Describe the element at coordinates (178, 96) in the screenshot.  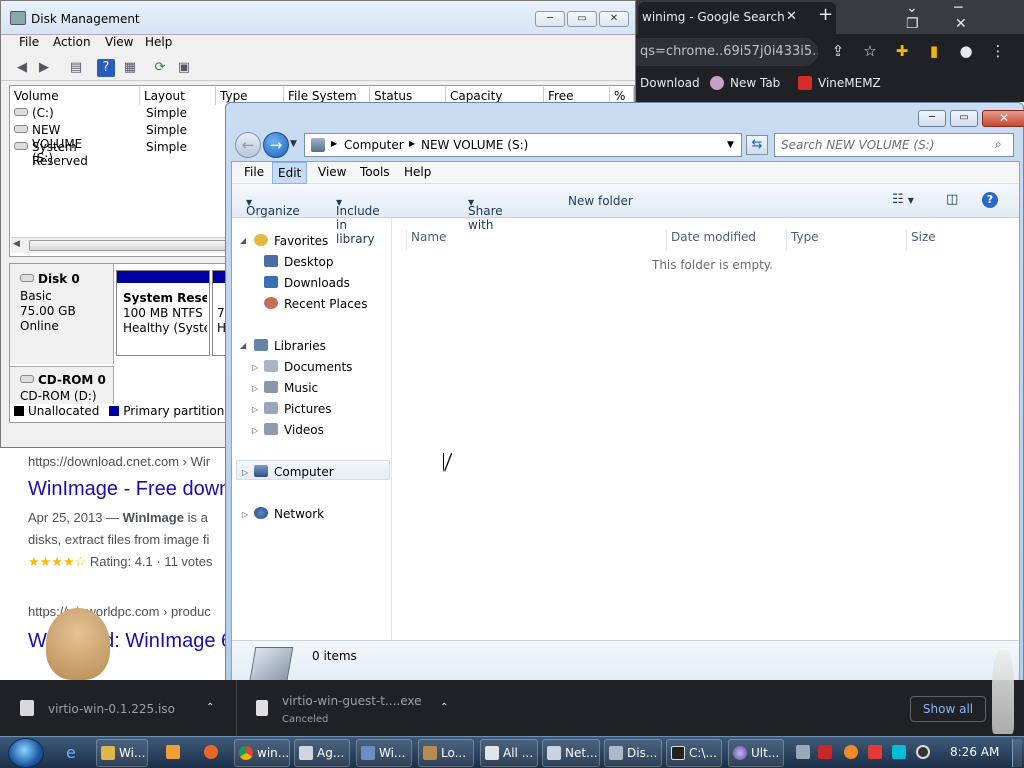
I see `column-layout: Layout` at that location.